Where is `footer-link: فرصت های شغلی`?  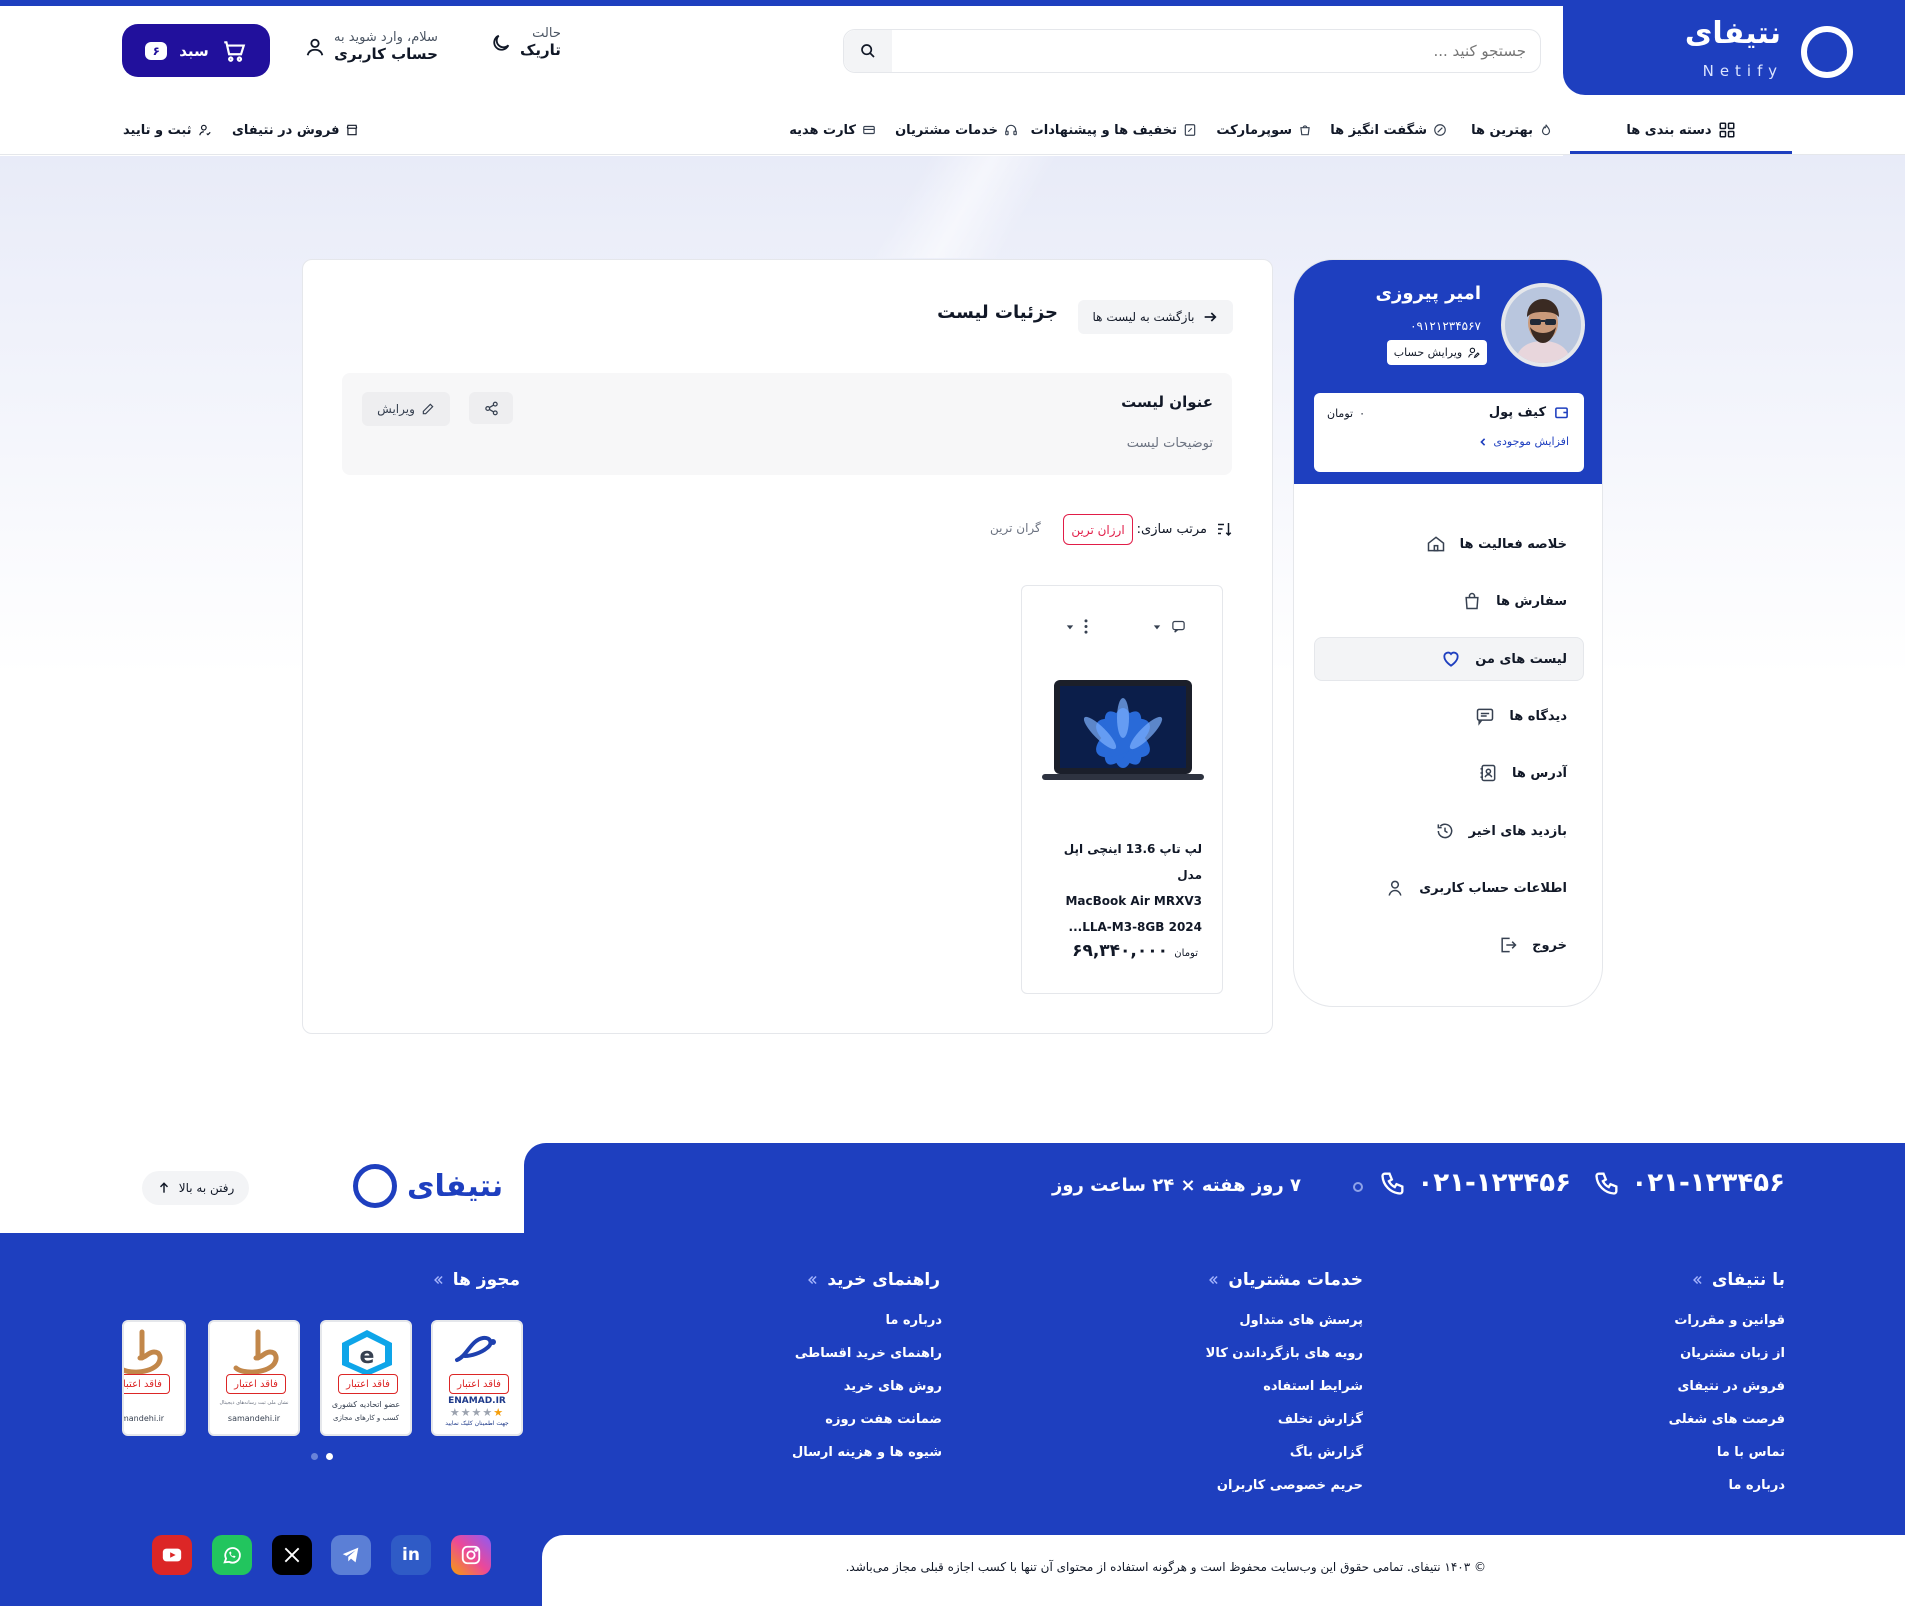
footer-link: فرصت های شغلی is located at coordinates (1727, 1428).